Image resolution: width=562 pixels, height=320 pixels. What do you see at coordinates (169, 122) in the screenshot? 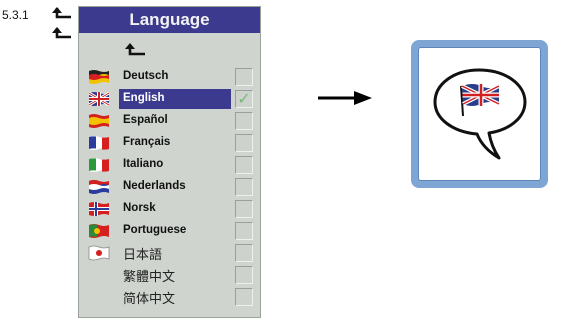
I see `language-option-espanol: Español` at bounding box center [169, 122].